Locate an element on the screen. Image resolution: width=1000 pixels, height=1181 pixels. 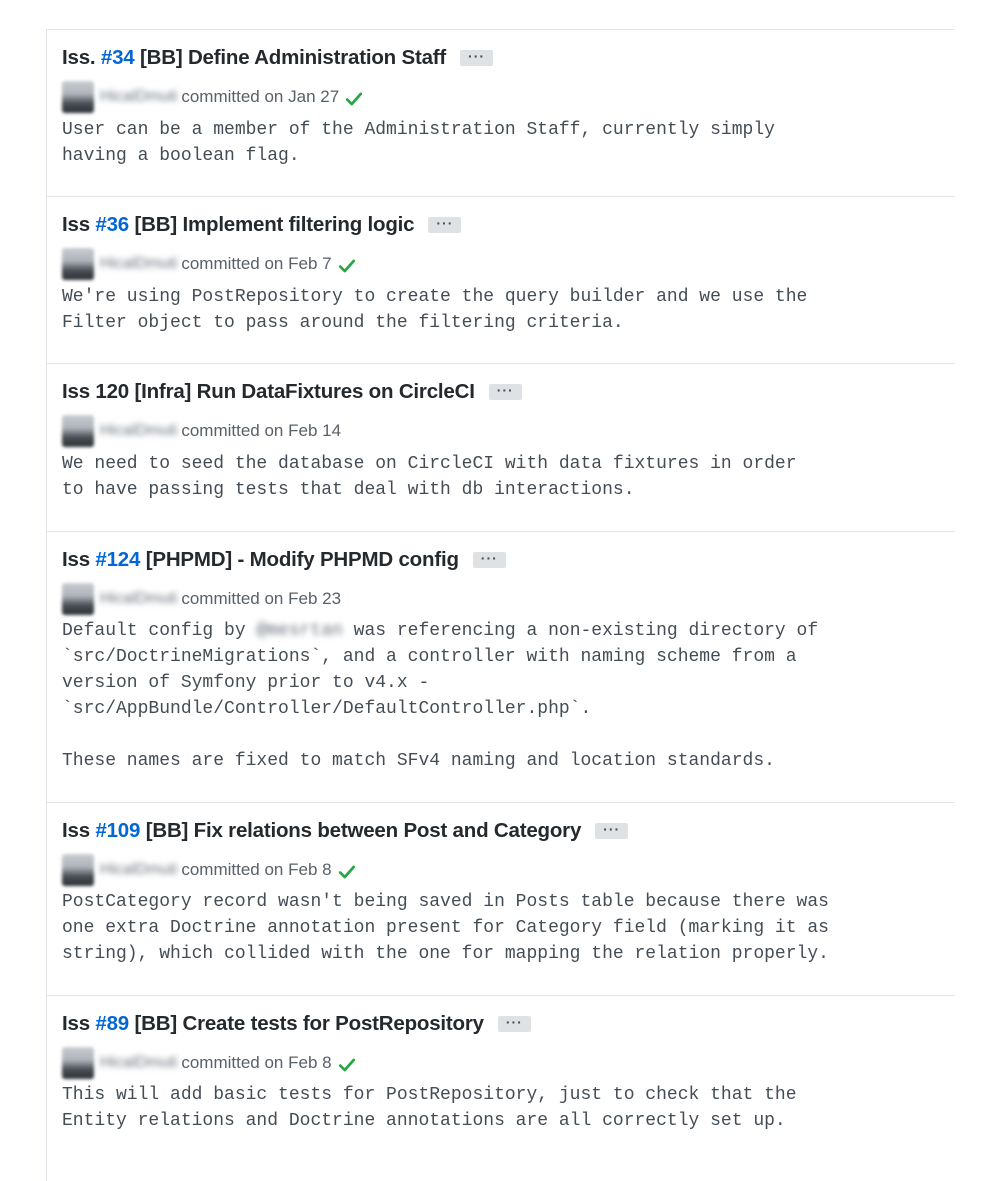
commit-title: Iss #124 [PHPMD] - Modify PHPMD config is located at coordinates (260, 560).